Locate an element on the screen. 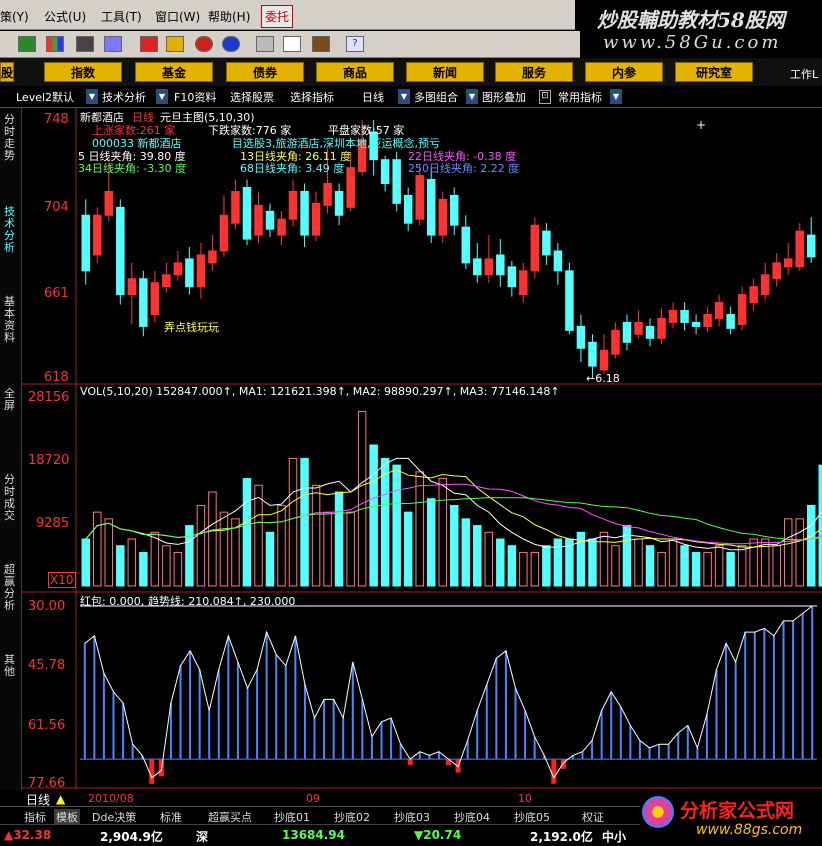 Image resolution: width=822 pixels, height=846 pixels. f10-data: F10资料 is located at coordinates (195, 97).